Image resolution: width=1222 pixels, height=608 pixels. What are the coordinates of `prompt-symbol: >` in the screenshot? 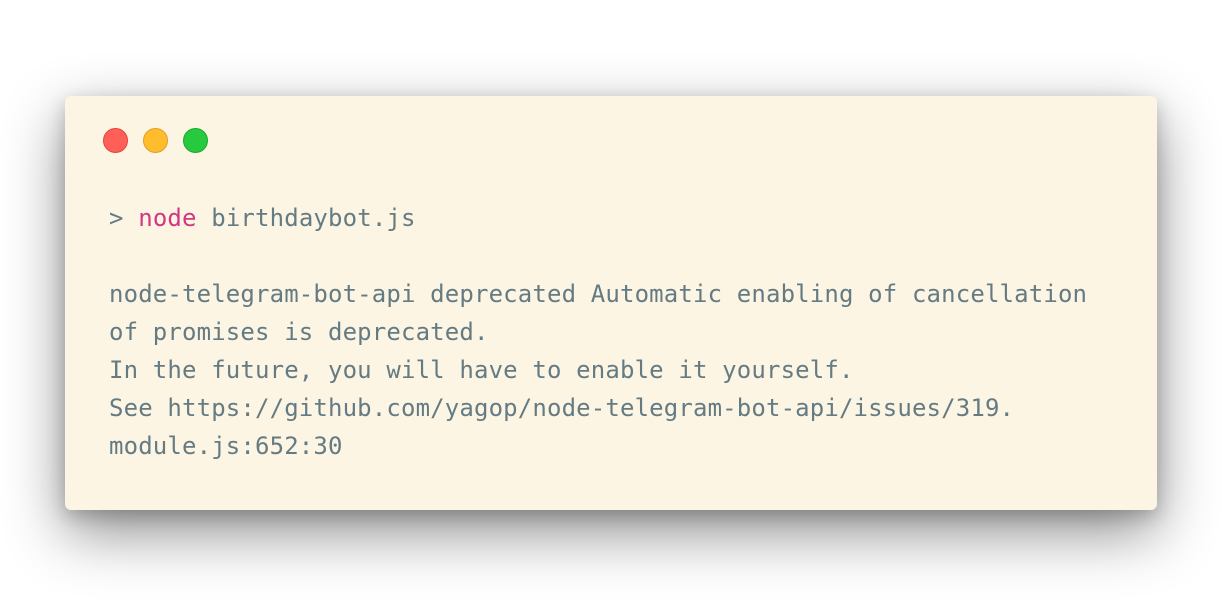 It's located at (116, 218).